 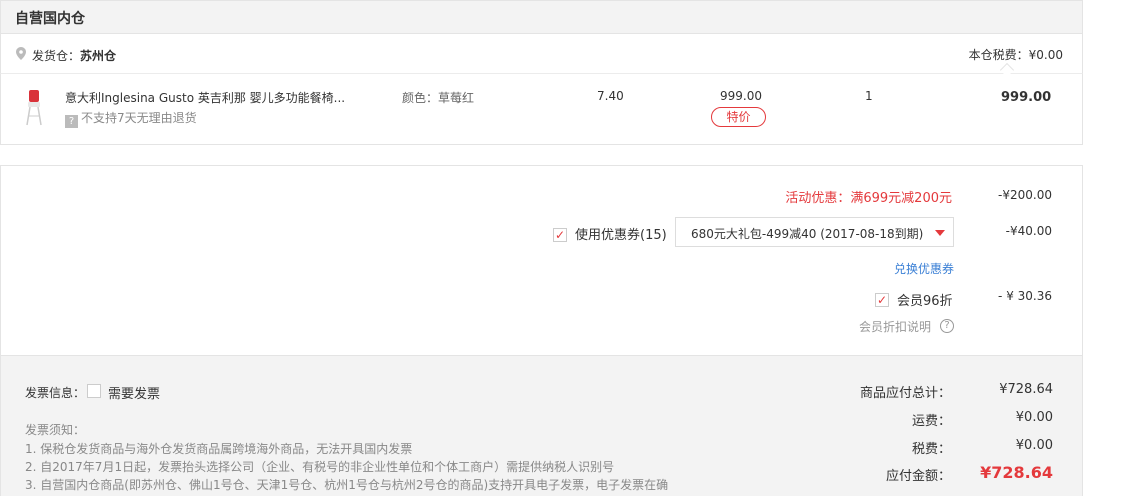 I want to click on product-tax: 7.40, so click(x=610, y=96).